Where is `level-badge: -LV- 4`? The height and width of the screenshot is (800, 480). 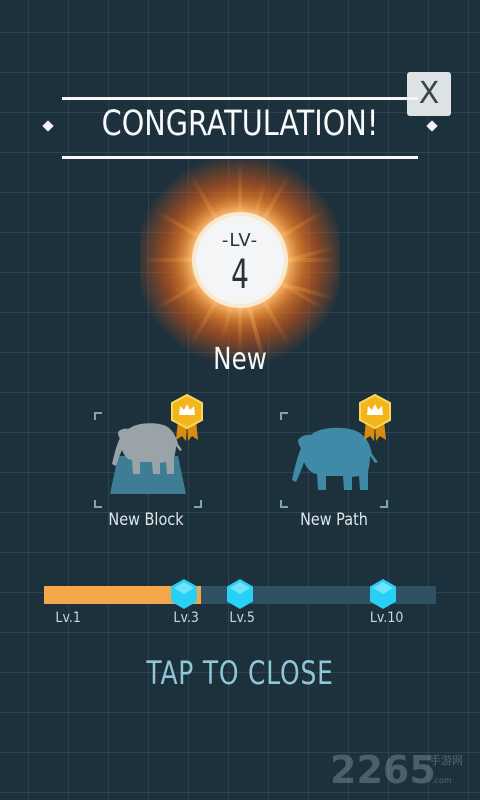 level-badge: -LV- 4 is located at coordinates (240, 260).